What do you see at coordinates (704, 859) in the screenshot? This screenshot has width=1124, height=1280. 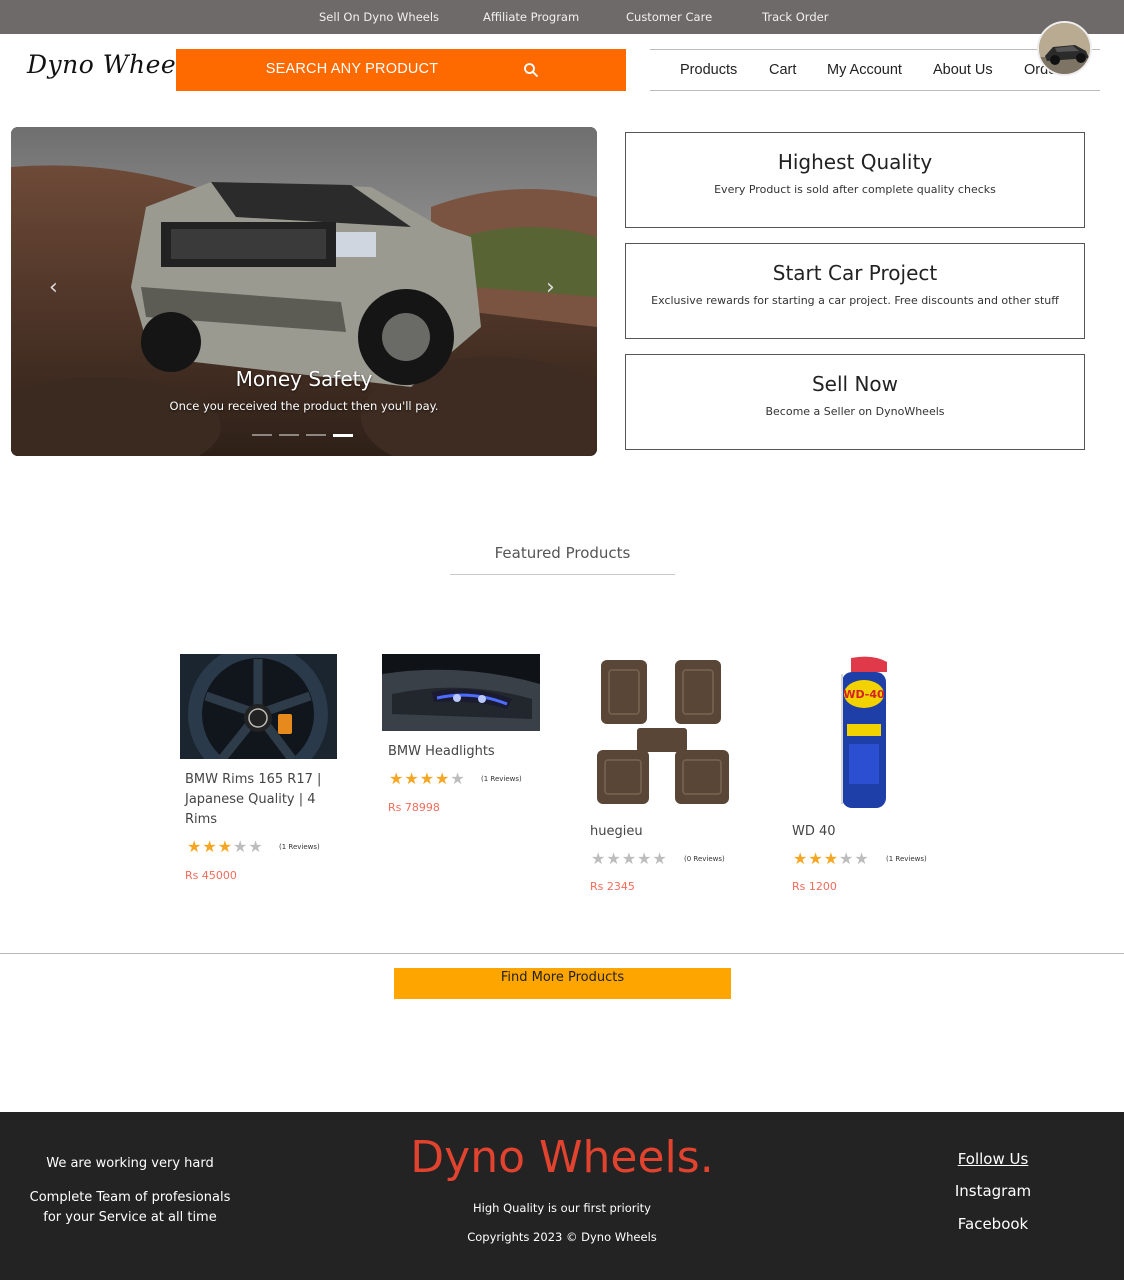 I see `review-count: (0 Reviews)` at bounding box center [704, 859].